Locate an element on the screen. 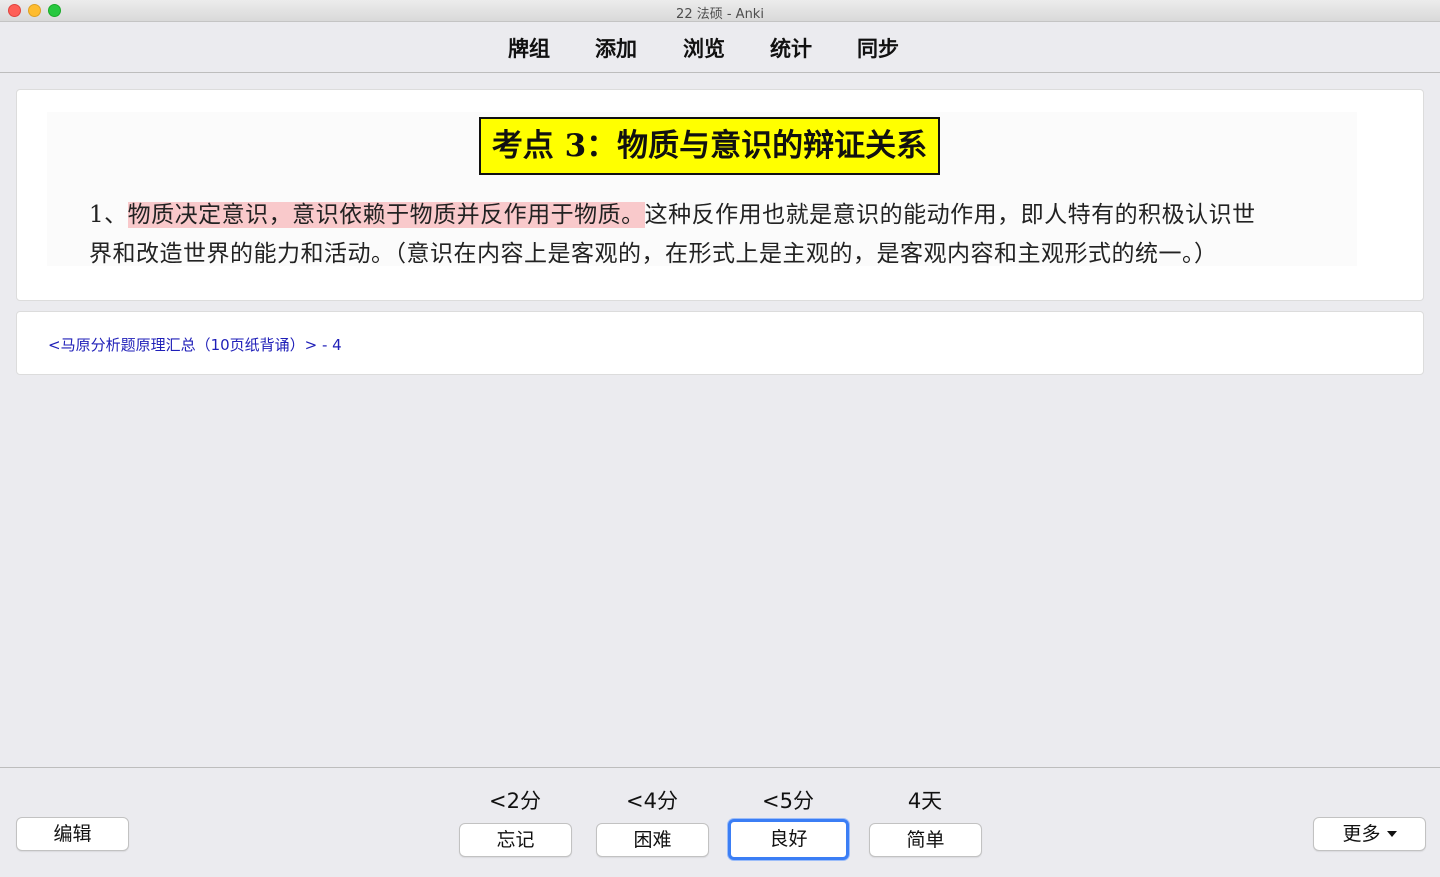  hard-interval: <4分 is located at coordinates (652, 801).